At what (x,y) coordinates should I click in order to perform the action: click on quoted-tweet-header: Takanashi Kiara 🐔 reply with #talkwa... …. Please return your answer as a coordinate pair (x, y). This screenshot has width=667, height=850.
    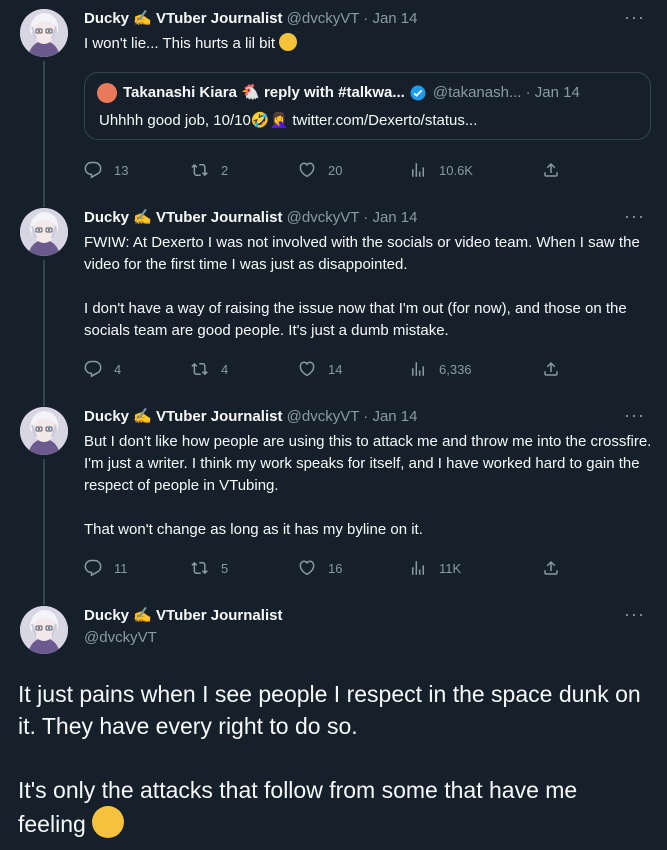
    Looking at the image, I should click on (338, 93).